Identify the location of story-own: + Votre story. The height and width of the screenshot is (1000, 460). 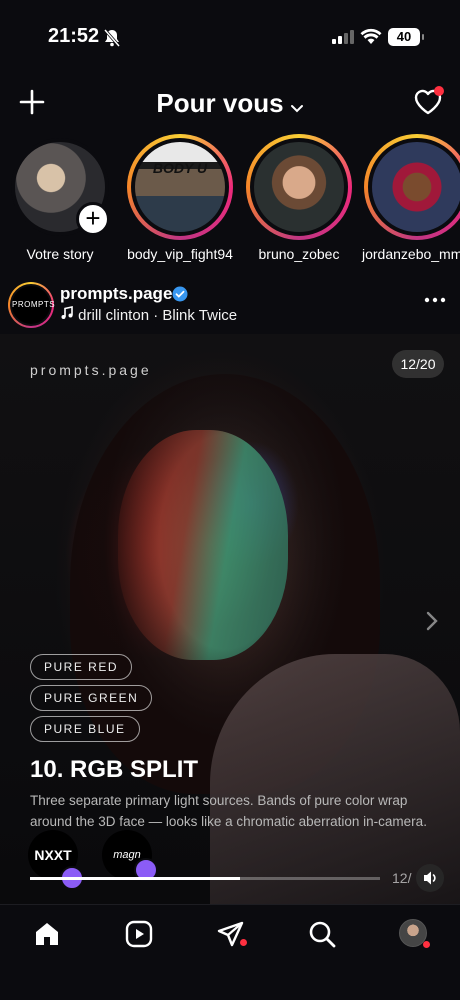
(60, 198).